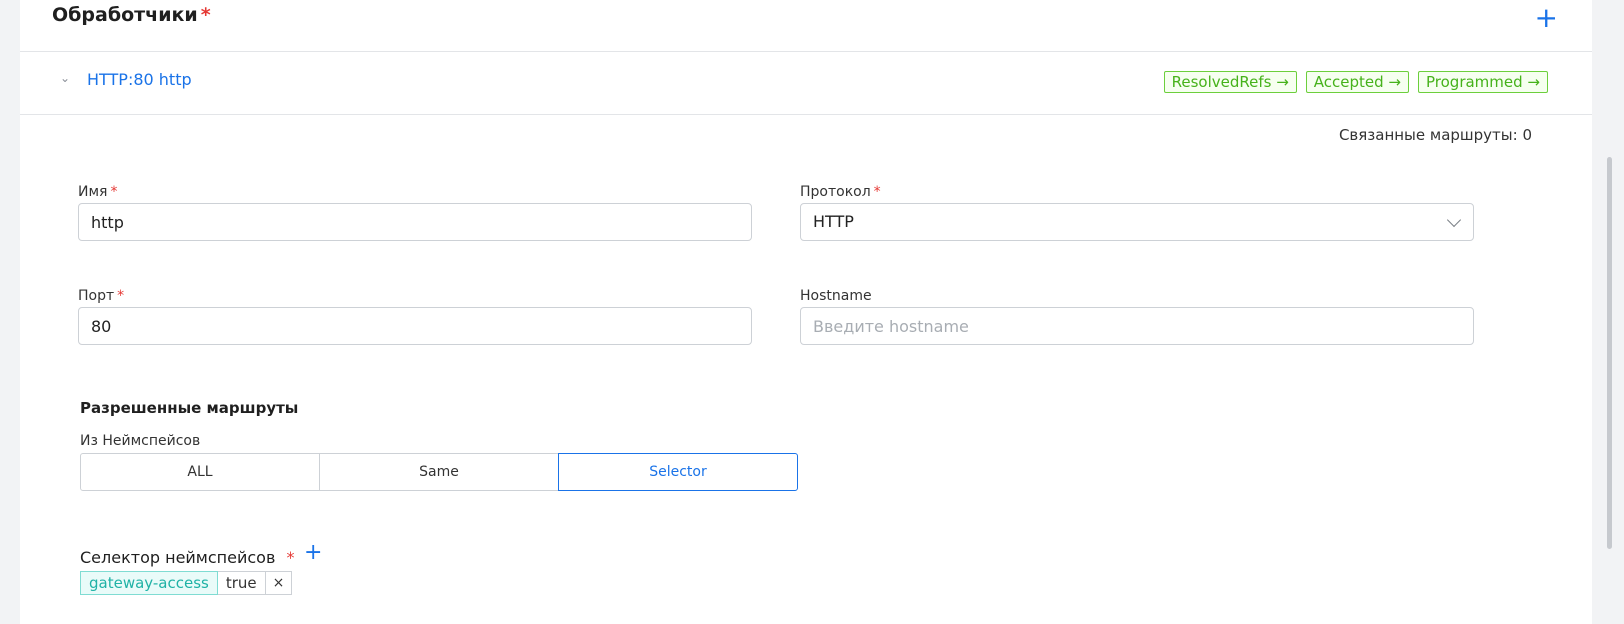 The width and height of the screenshot is (1624, 624). What do you see at coordinates (1609, 353) in the screenshot?
I see `scrollbar` at bounding box center [1609, 353].